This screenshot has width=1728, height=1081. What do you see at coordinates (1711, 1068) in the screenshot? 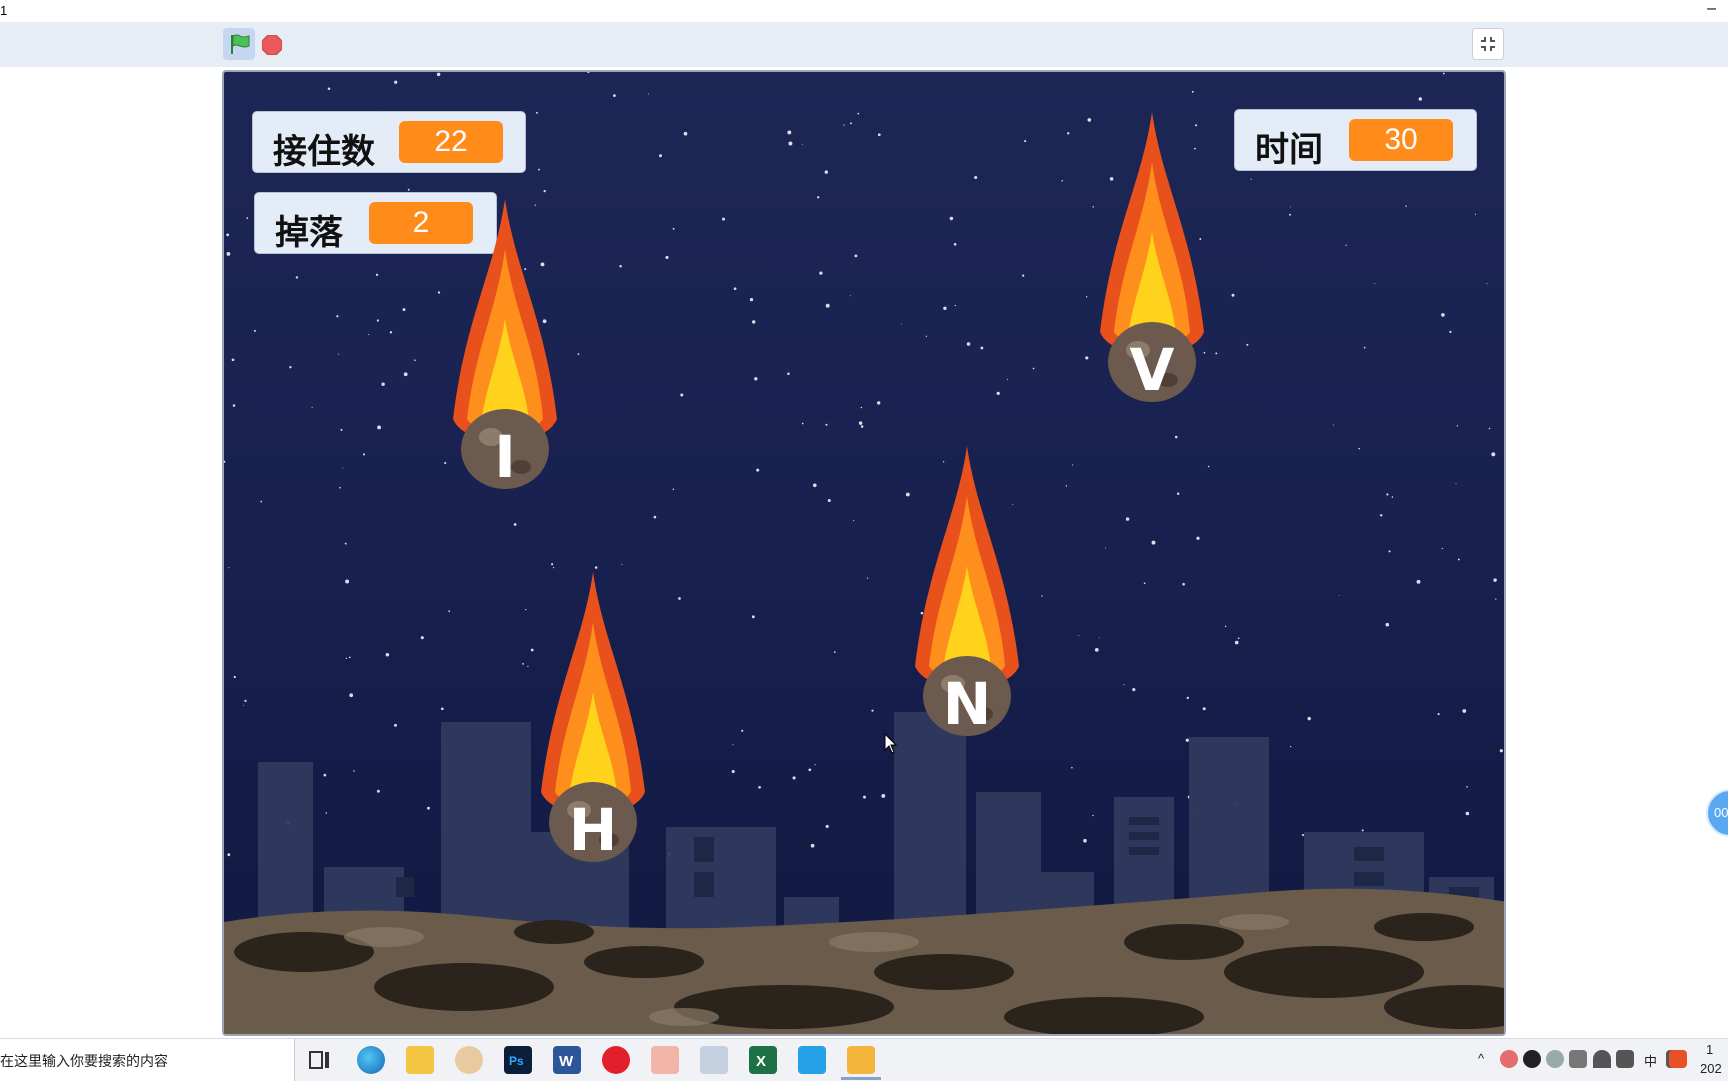
I see `clock-date: 202` at bounding box center [1711, 1068].